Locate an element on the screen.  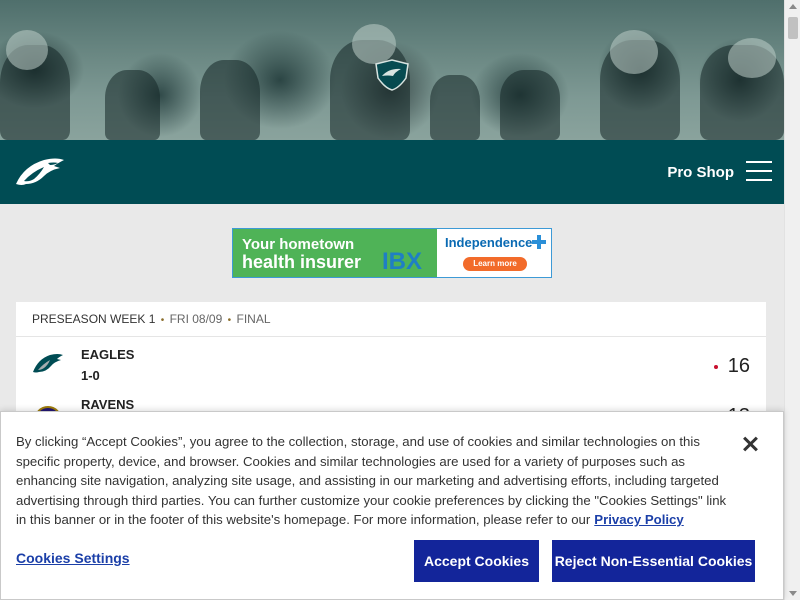
winner-indicator is located at coordinates (716, 367).